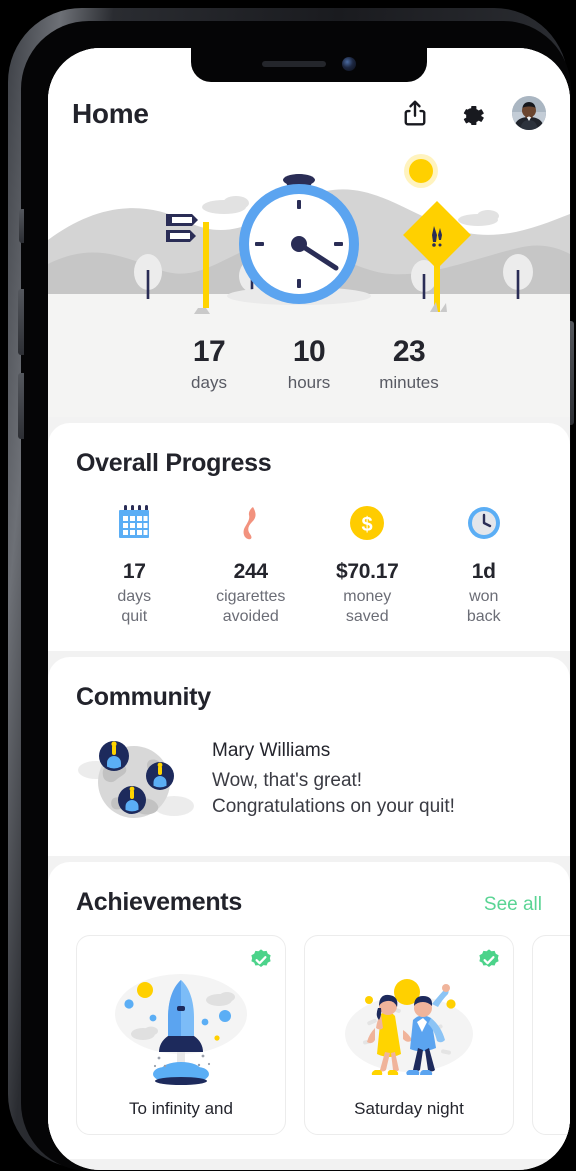 This screenshot has width=576, height=1171. I want to click on achievement-card-rocket: To infinity and, so click(181, 1034).